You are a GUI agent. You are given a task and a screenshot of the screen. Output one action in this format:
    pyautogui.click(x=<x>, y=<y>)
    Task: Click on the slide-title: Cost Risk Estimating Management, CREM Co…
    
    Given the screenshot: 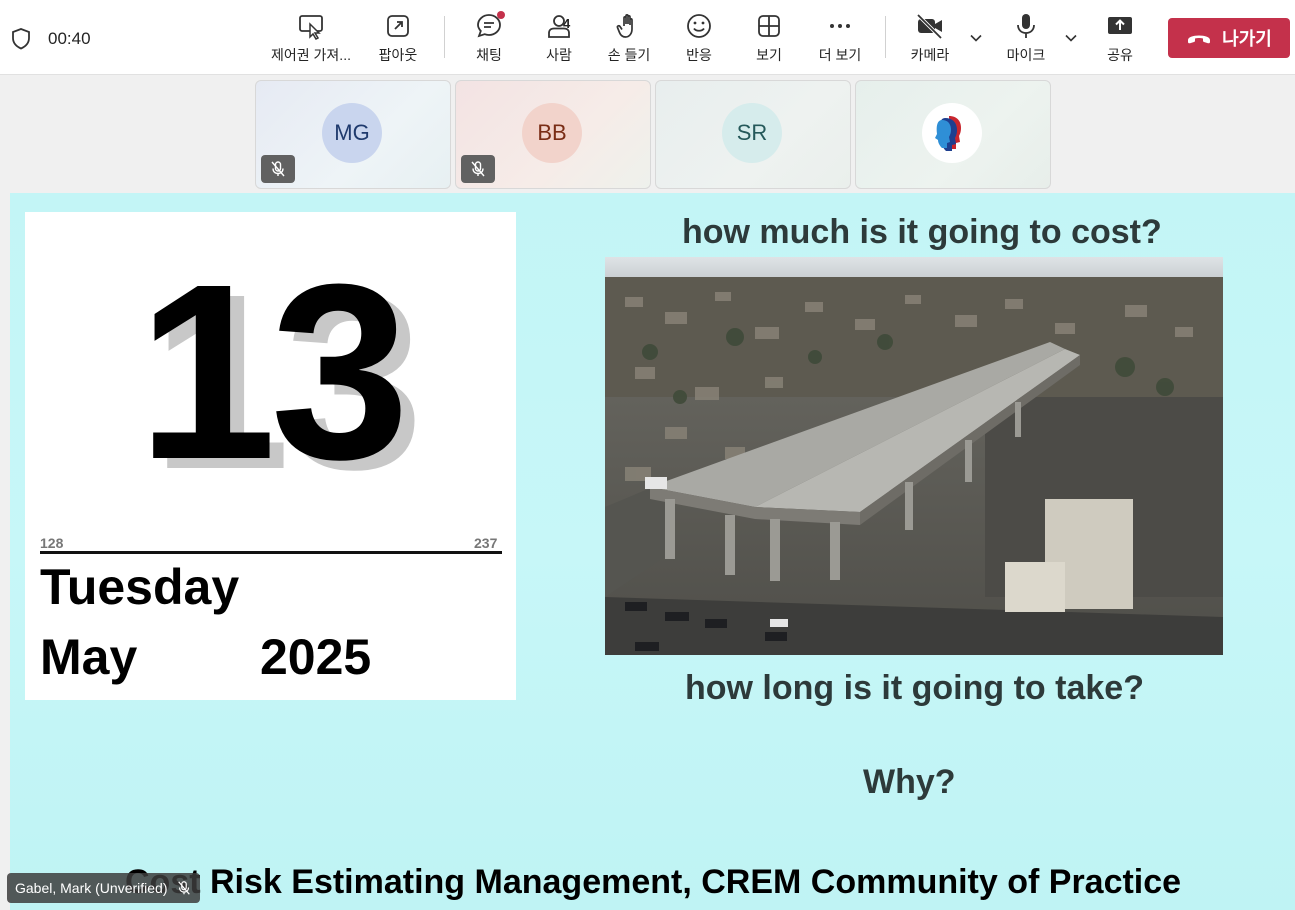 What is the action you would take?
    pyautogui.click(x=653, y=882)
    